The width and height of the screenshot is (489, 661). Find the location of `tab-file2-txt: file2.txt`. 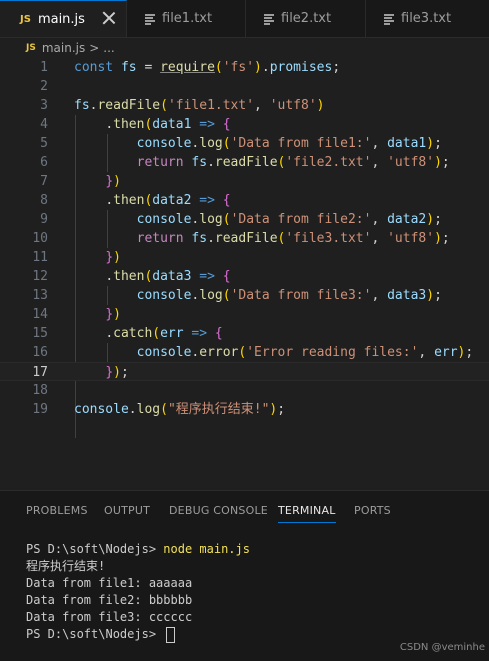

tab-file2-txt: file2.txt is located at coordinates (306, 18).